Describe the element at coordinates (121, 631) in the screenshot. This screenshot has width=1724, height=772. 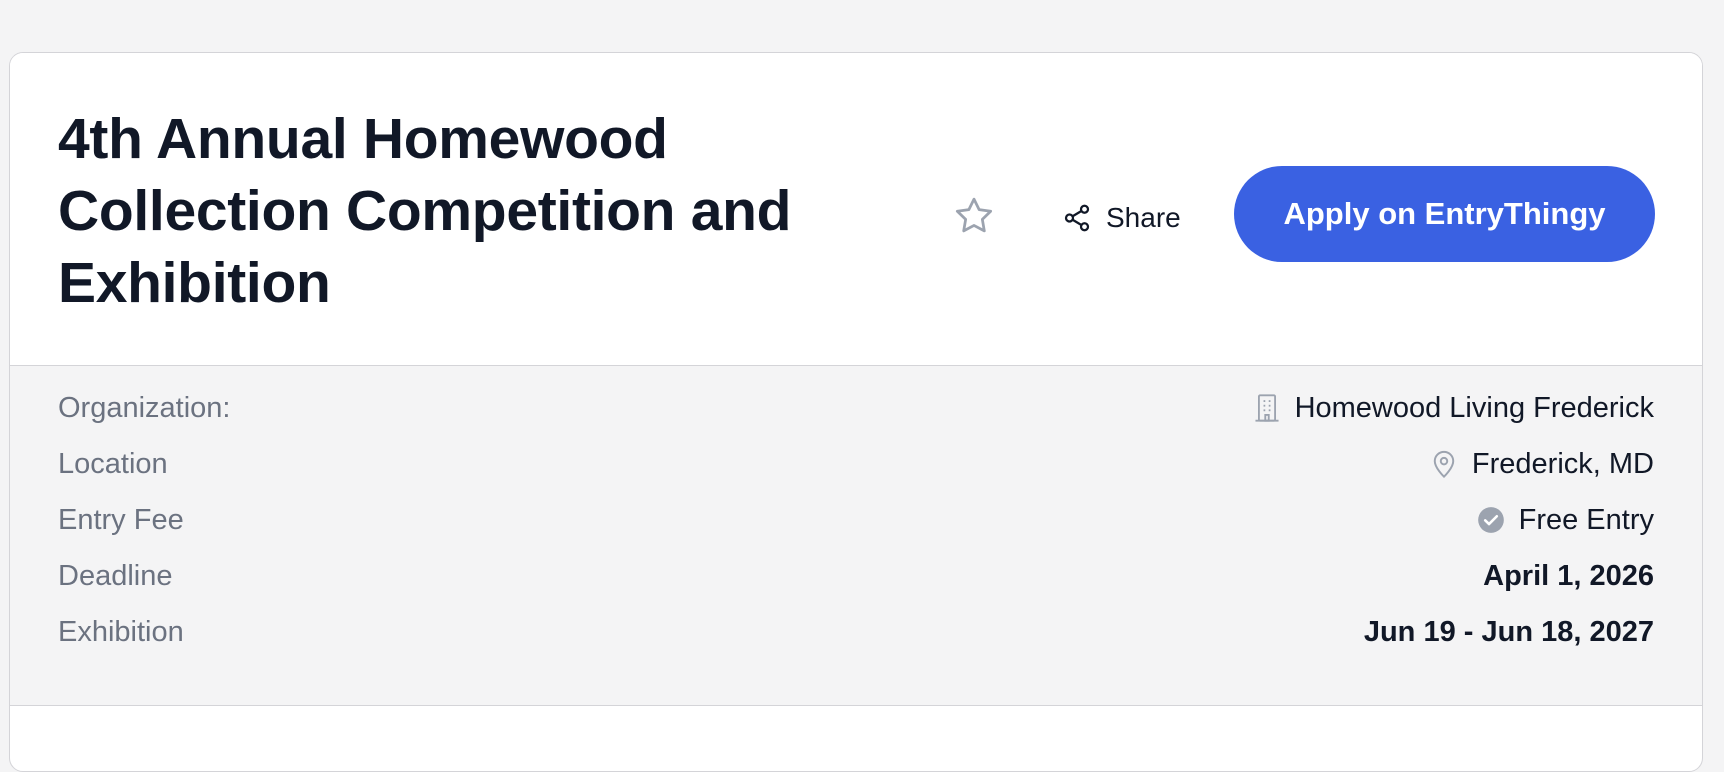
I see `exhibition-label: Exhibition` at that location.